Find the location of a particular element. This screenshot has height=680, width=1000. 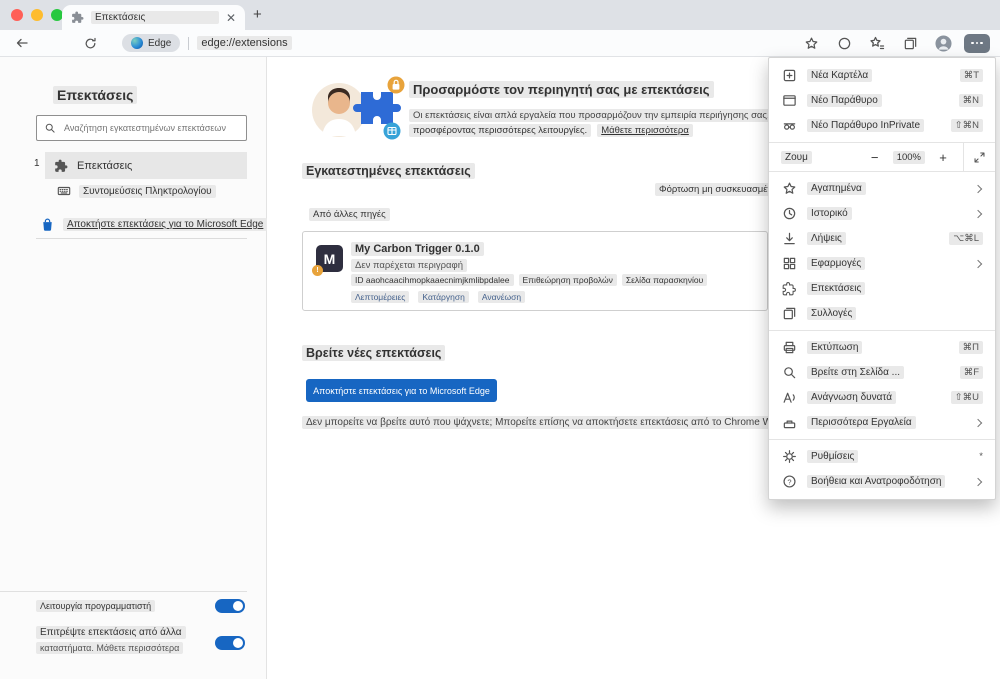

menu-item-new-window: Νέο Παράθυρο ⌘N is located at coordinates (882, 100).